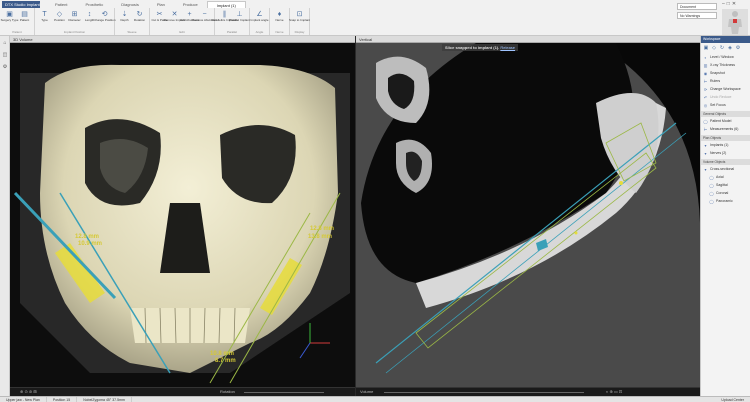 The width and height of the screenshot is (750, 402). I want to click on item-label: Change Workspace, so click(725, 89).